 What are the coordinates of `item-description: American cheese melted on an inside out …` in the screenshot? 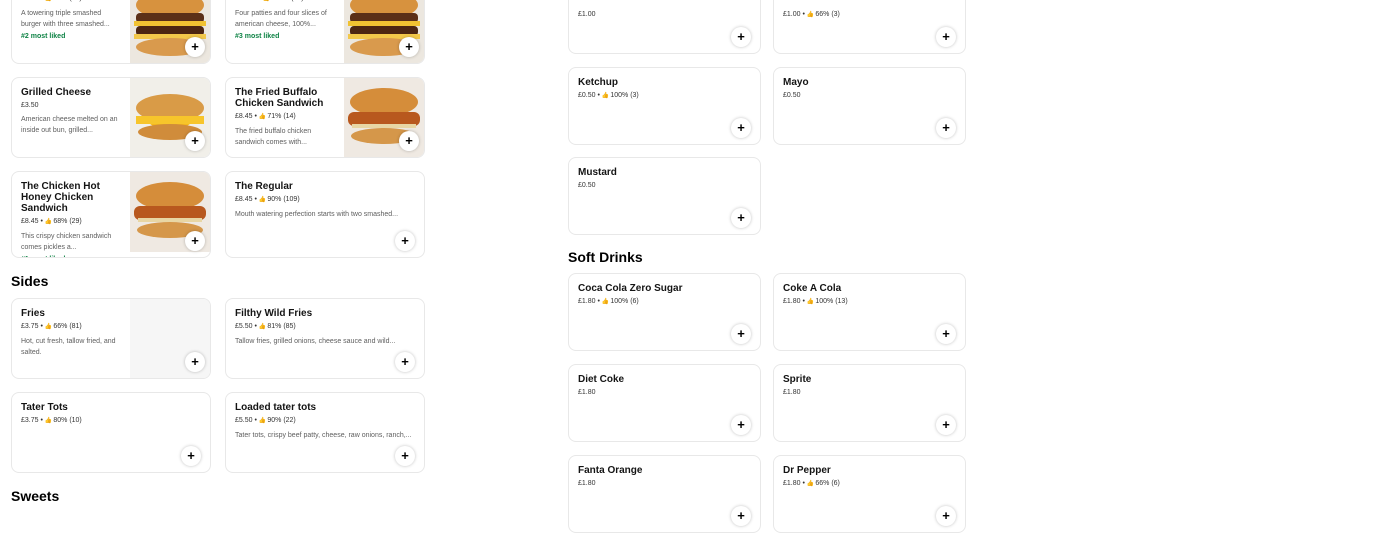 It's located at (69, 125).